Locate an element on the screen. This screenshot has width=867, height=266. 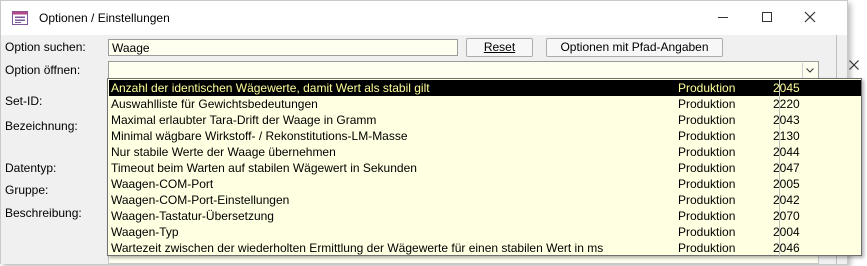
option-name: Waagen-COM-Port is located at coordinates (162, 184).